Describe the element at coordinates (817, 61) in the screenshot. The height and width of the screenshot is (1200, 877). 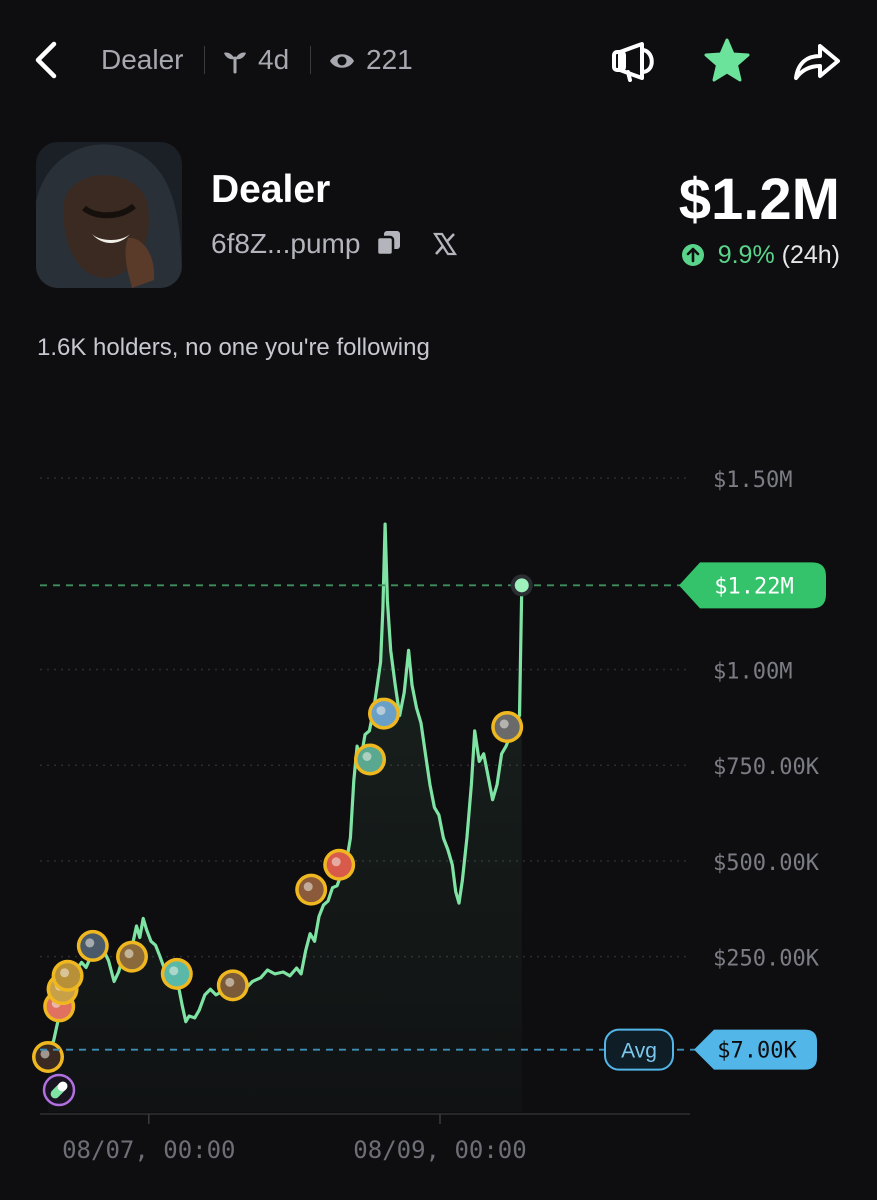
I see `share-icon` at that location.